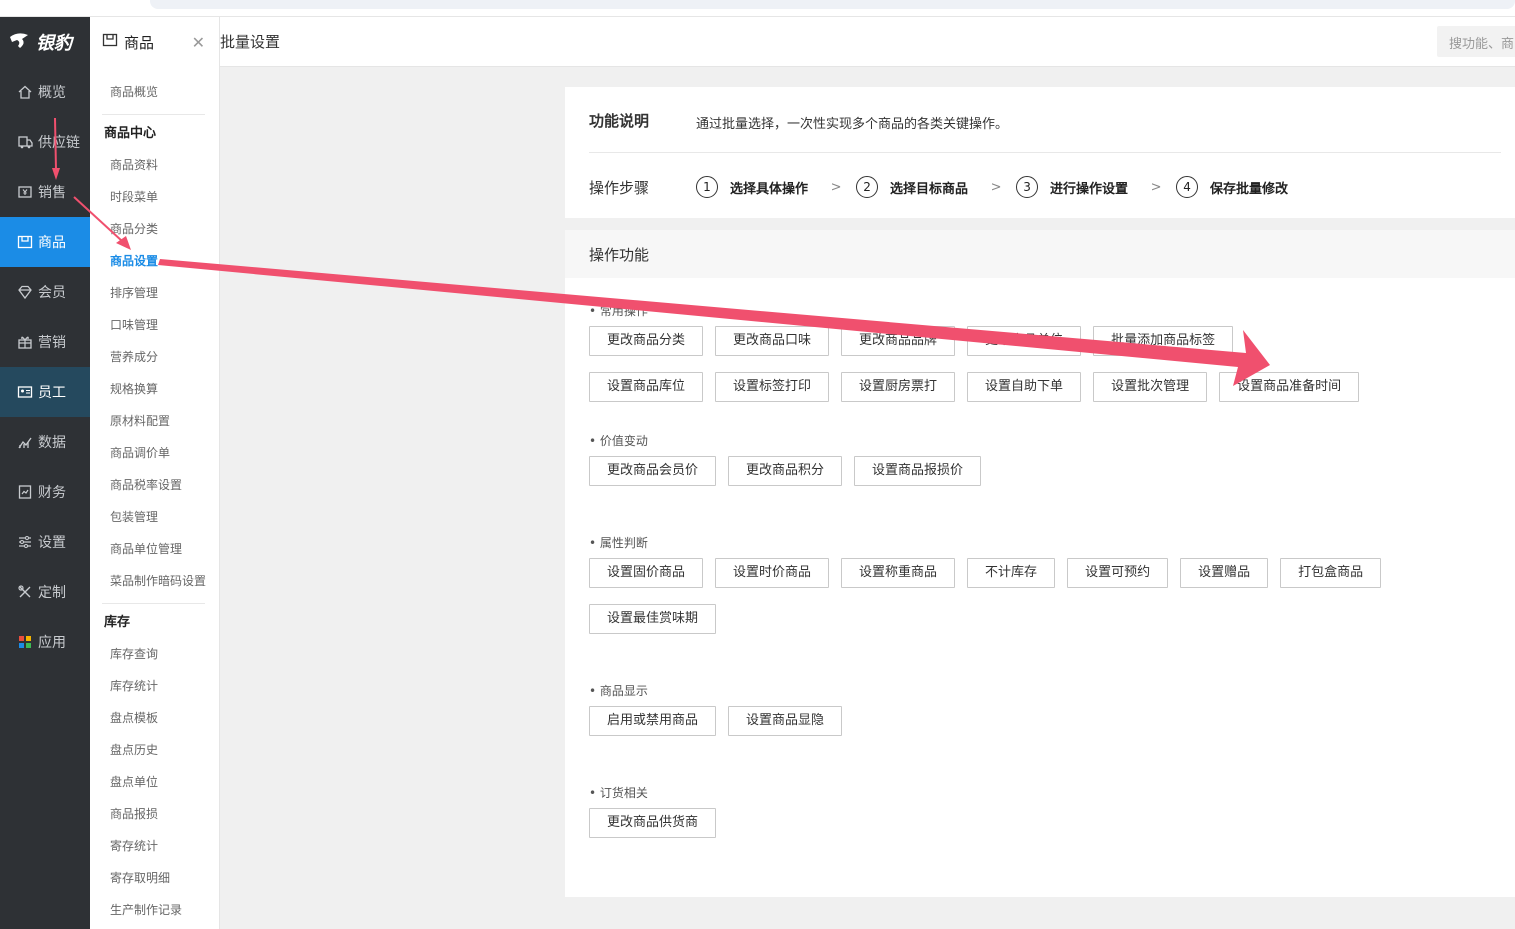 The width and height of the screenshot is (1515, 929). Describe the element at coordinates (54, 43) in the screenshot. I see `logo-text: 银豹` at that location.